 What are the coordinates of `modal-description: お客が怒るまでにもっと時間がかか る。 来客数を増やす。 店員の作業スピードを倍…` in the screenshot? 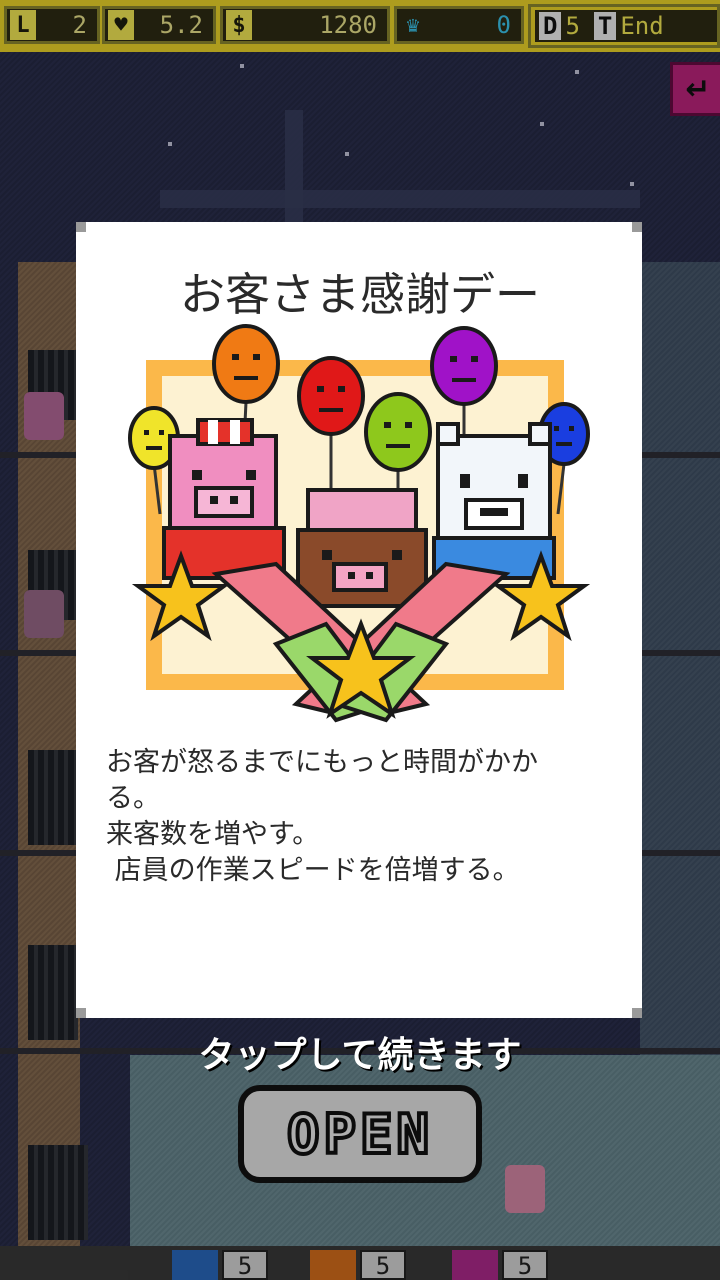 It's located at (359, 817).